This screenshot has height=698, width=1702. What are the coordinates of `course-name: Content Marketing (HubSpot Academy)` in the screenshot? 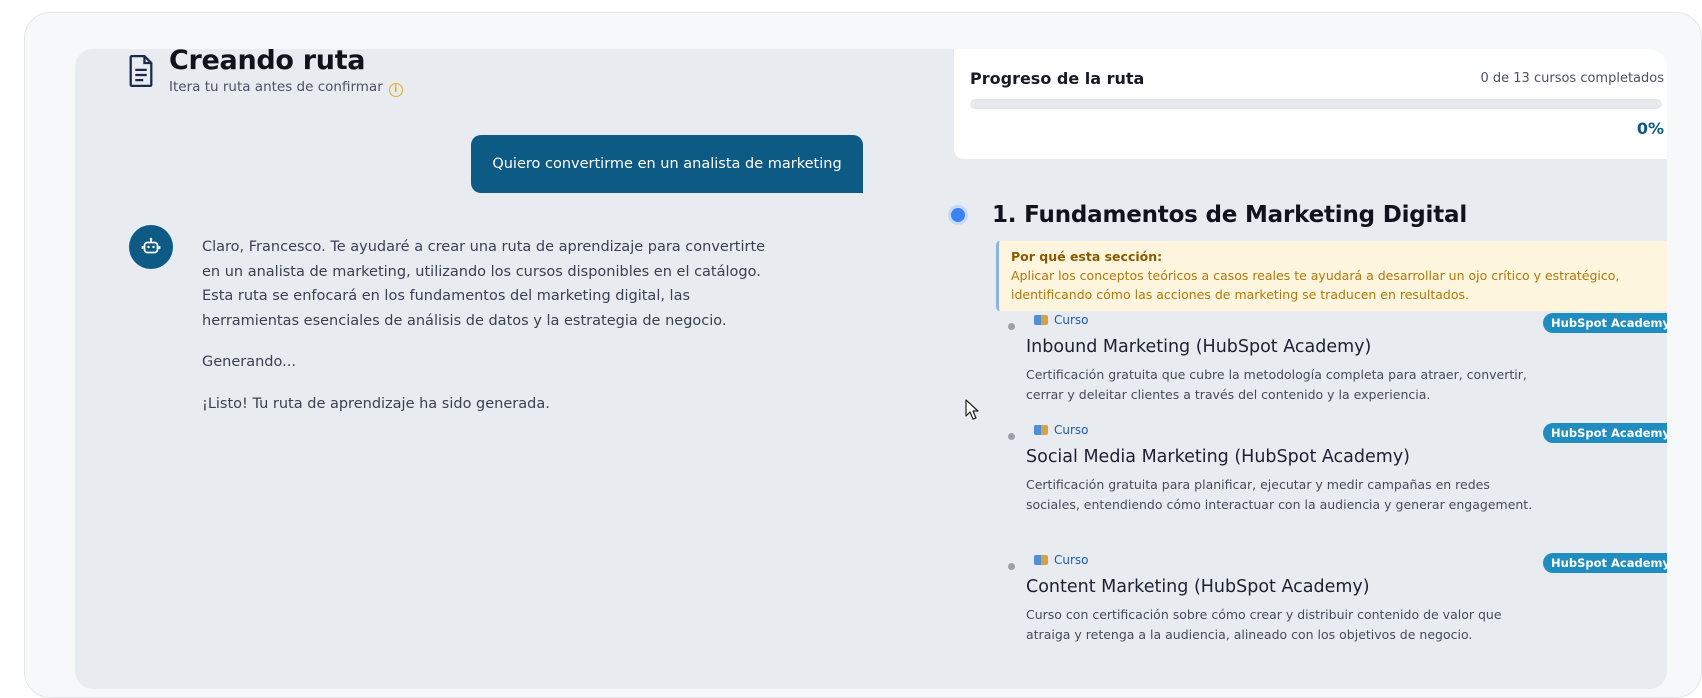 It's located at (1198, 587).